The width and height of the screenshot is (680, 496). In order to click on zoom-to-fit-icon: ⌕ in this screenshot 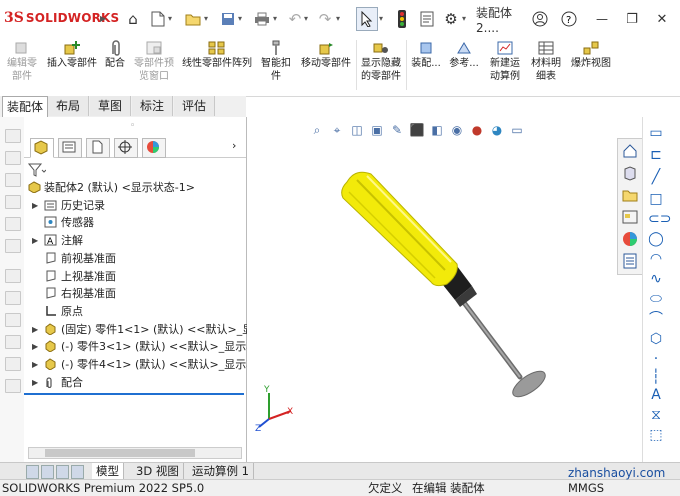, I will do `click(317, 130)`.